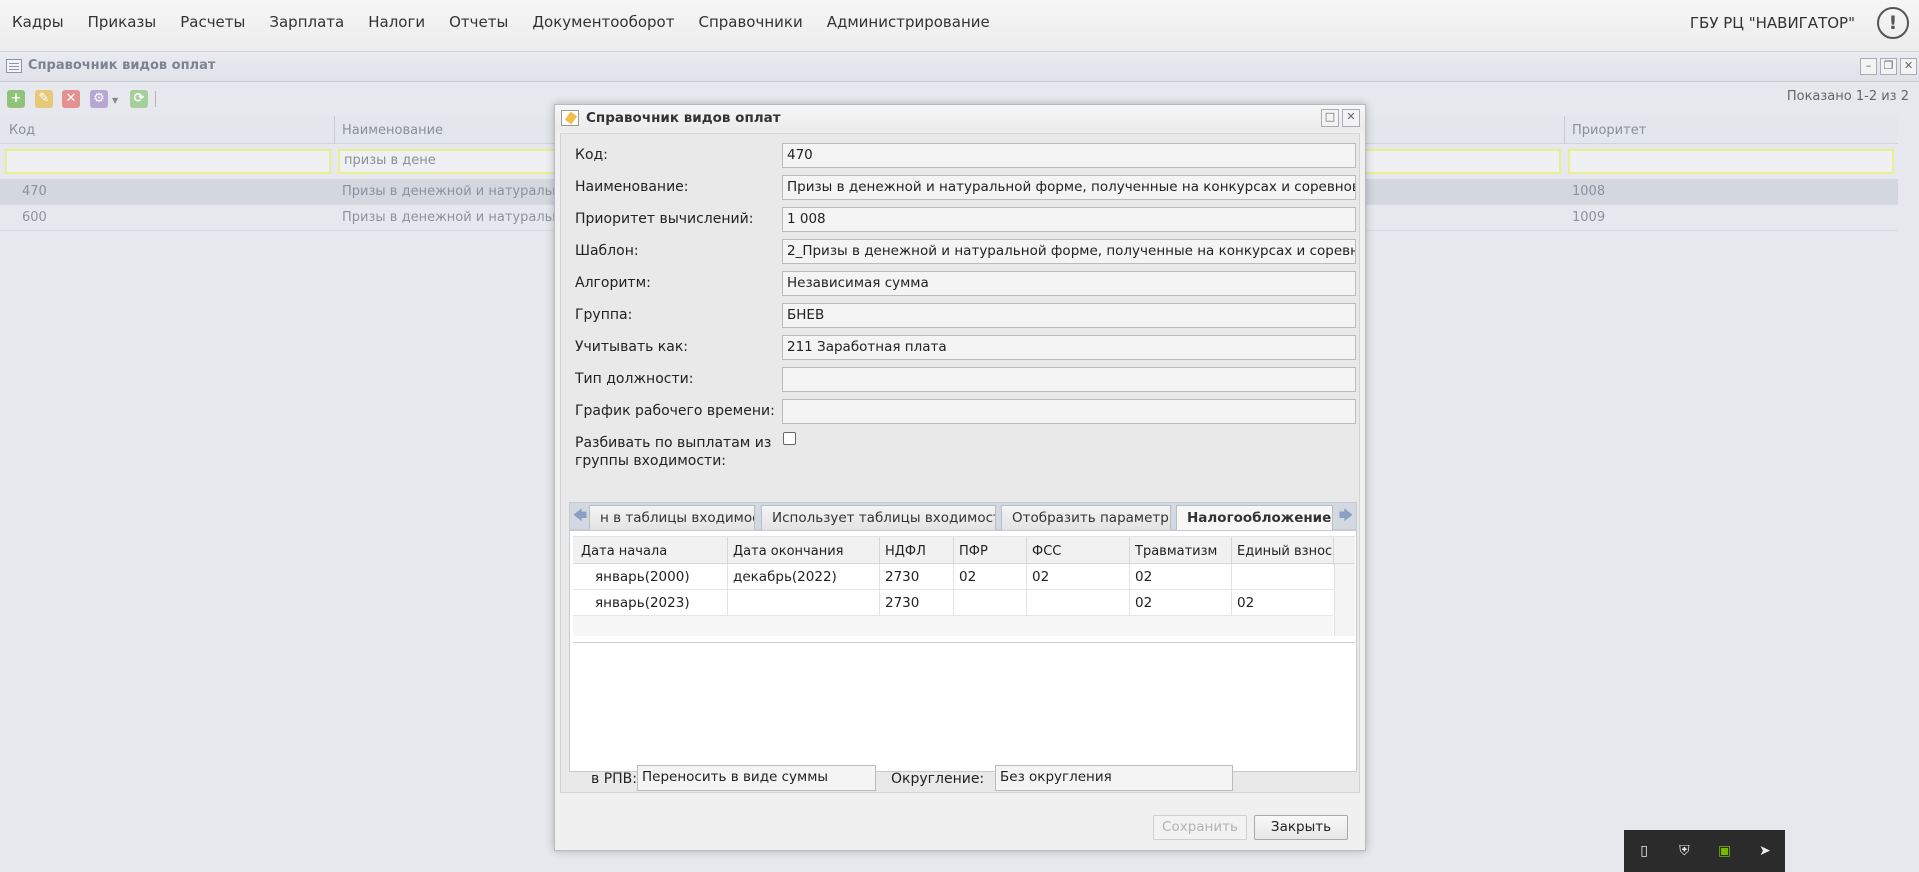 The width and height of the screenshot is (1919, 872). What do you see at coordinates (604, 315) in the screenshot?
I see `label-group: Группа:` at bounding box center [604, 315].